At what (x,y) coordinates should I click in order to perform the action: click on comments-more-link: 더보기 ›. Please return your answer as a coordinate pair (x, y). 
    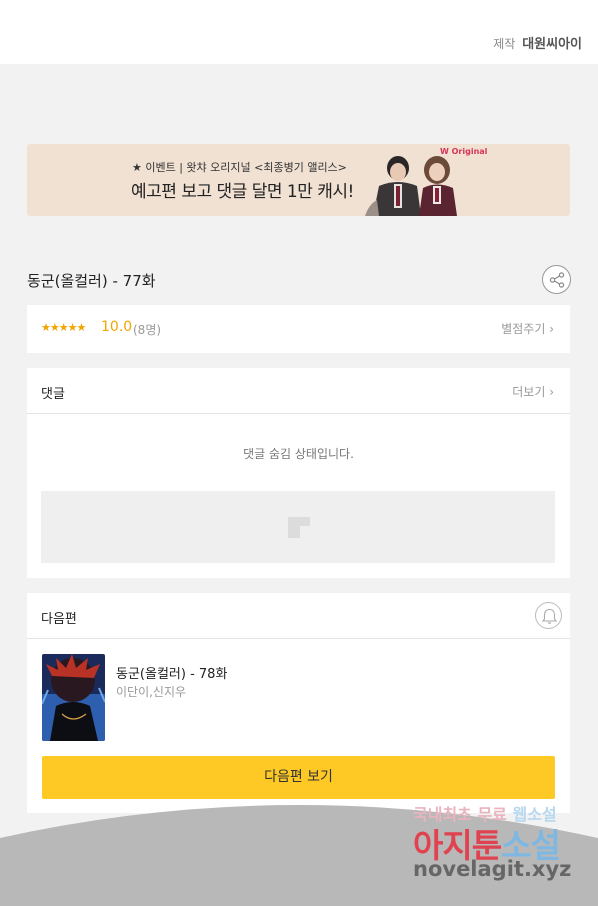
    Looking at the image, I should click on (533, 391).